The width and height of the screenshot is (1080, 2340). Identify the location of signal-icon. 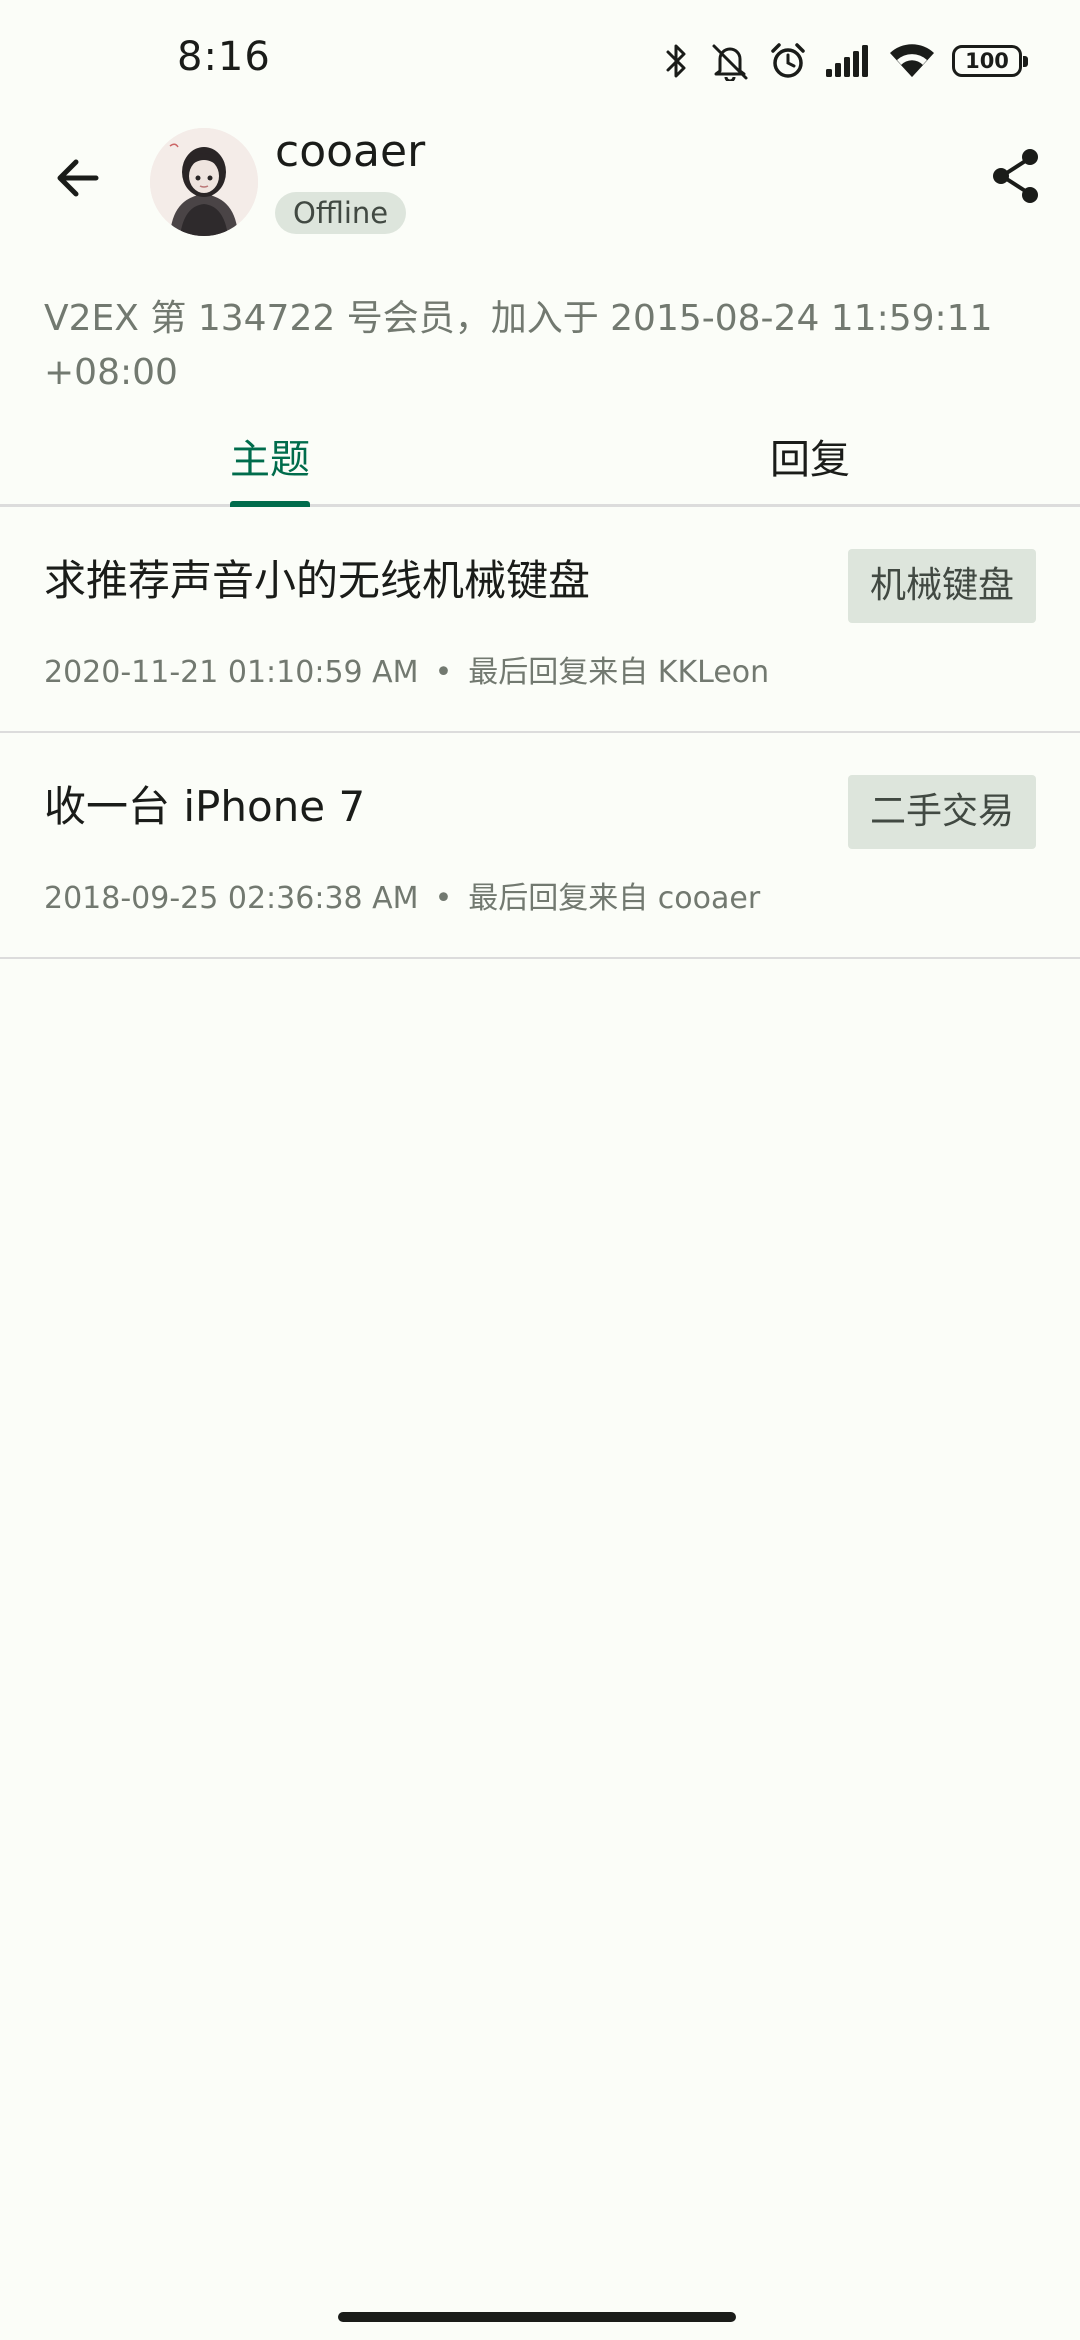
(848, 61).